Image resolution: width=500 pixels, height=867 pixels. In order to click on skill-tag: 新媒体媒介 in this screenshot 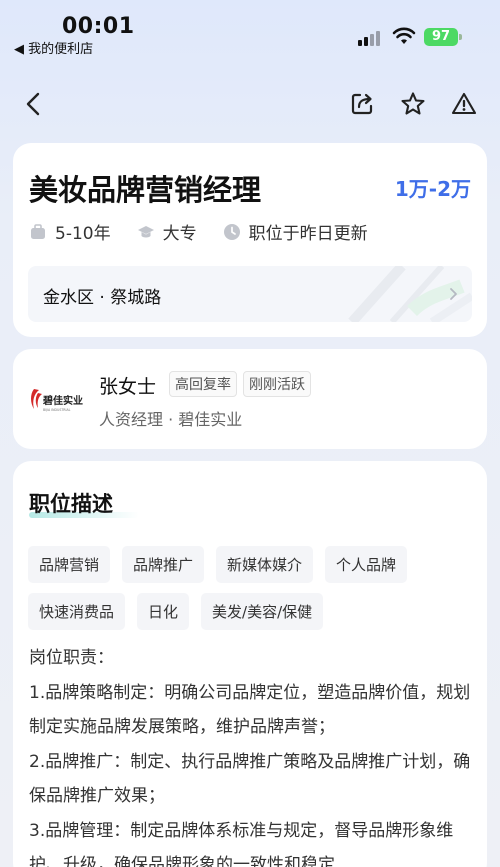, I will do `click(265, 564)`.